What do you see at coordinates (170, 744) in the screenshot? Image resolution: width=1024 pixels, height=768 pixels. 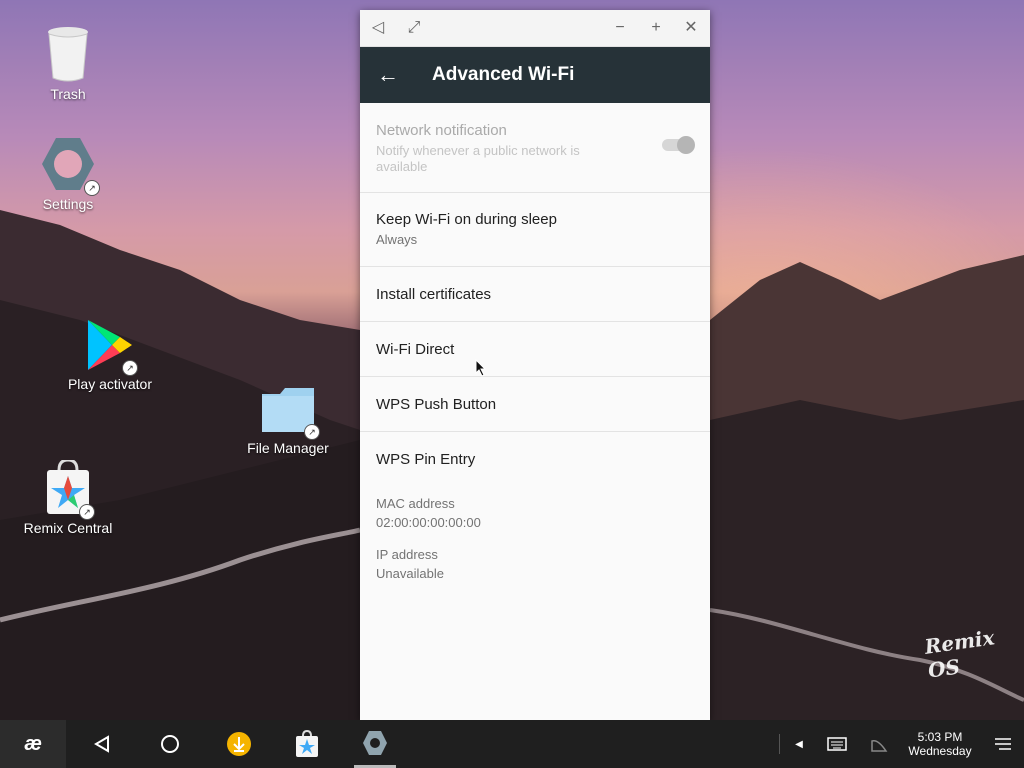 I see `home-icon` at bounding box center [170, 744].